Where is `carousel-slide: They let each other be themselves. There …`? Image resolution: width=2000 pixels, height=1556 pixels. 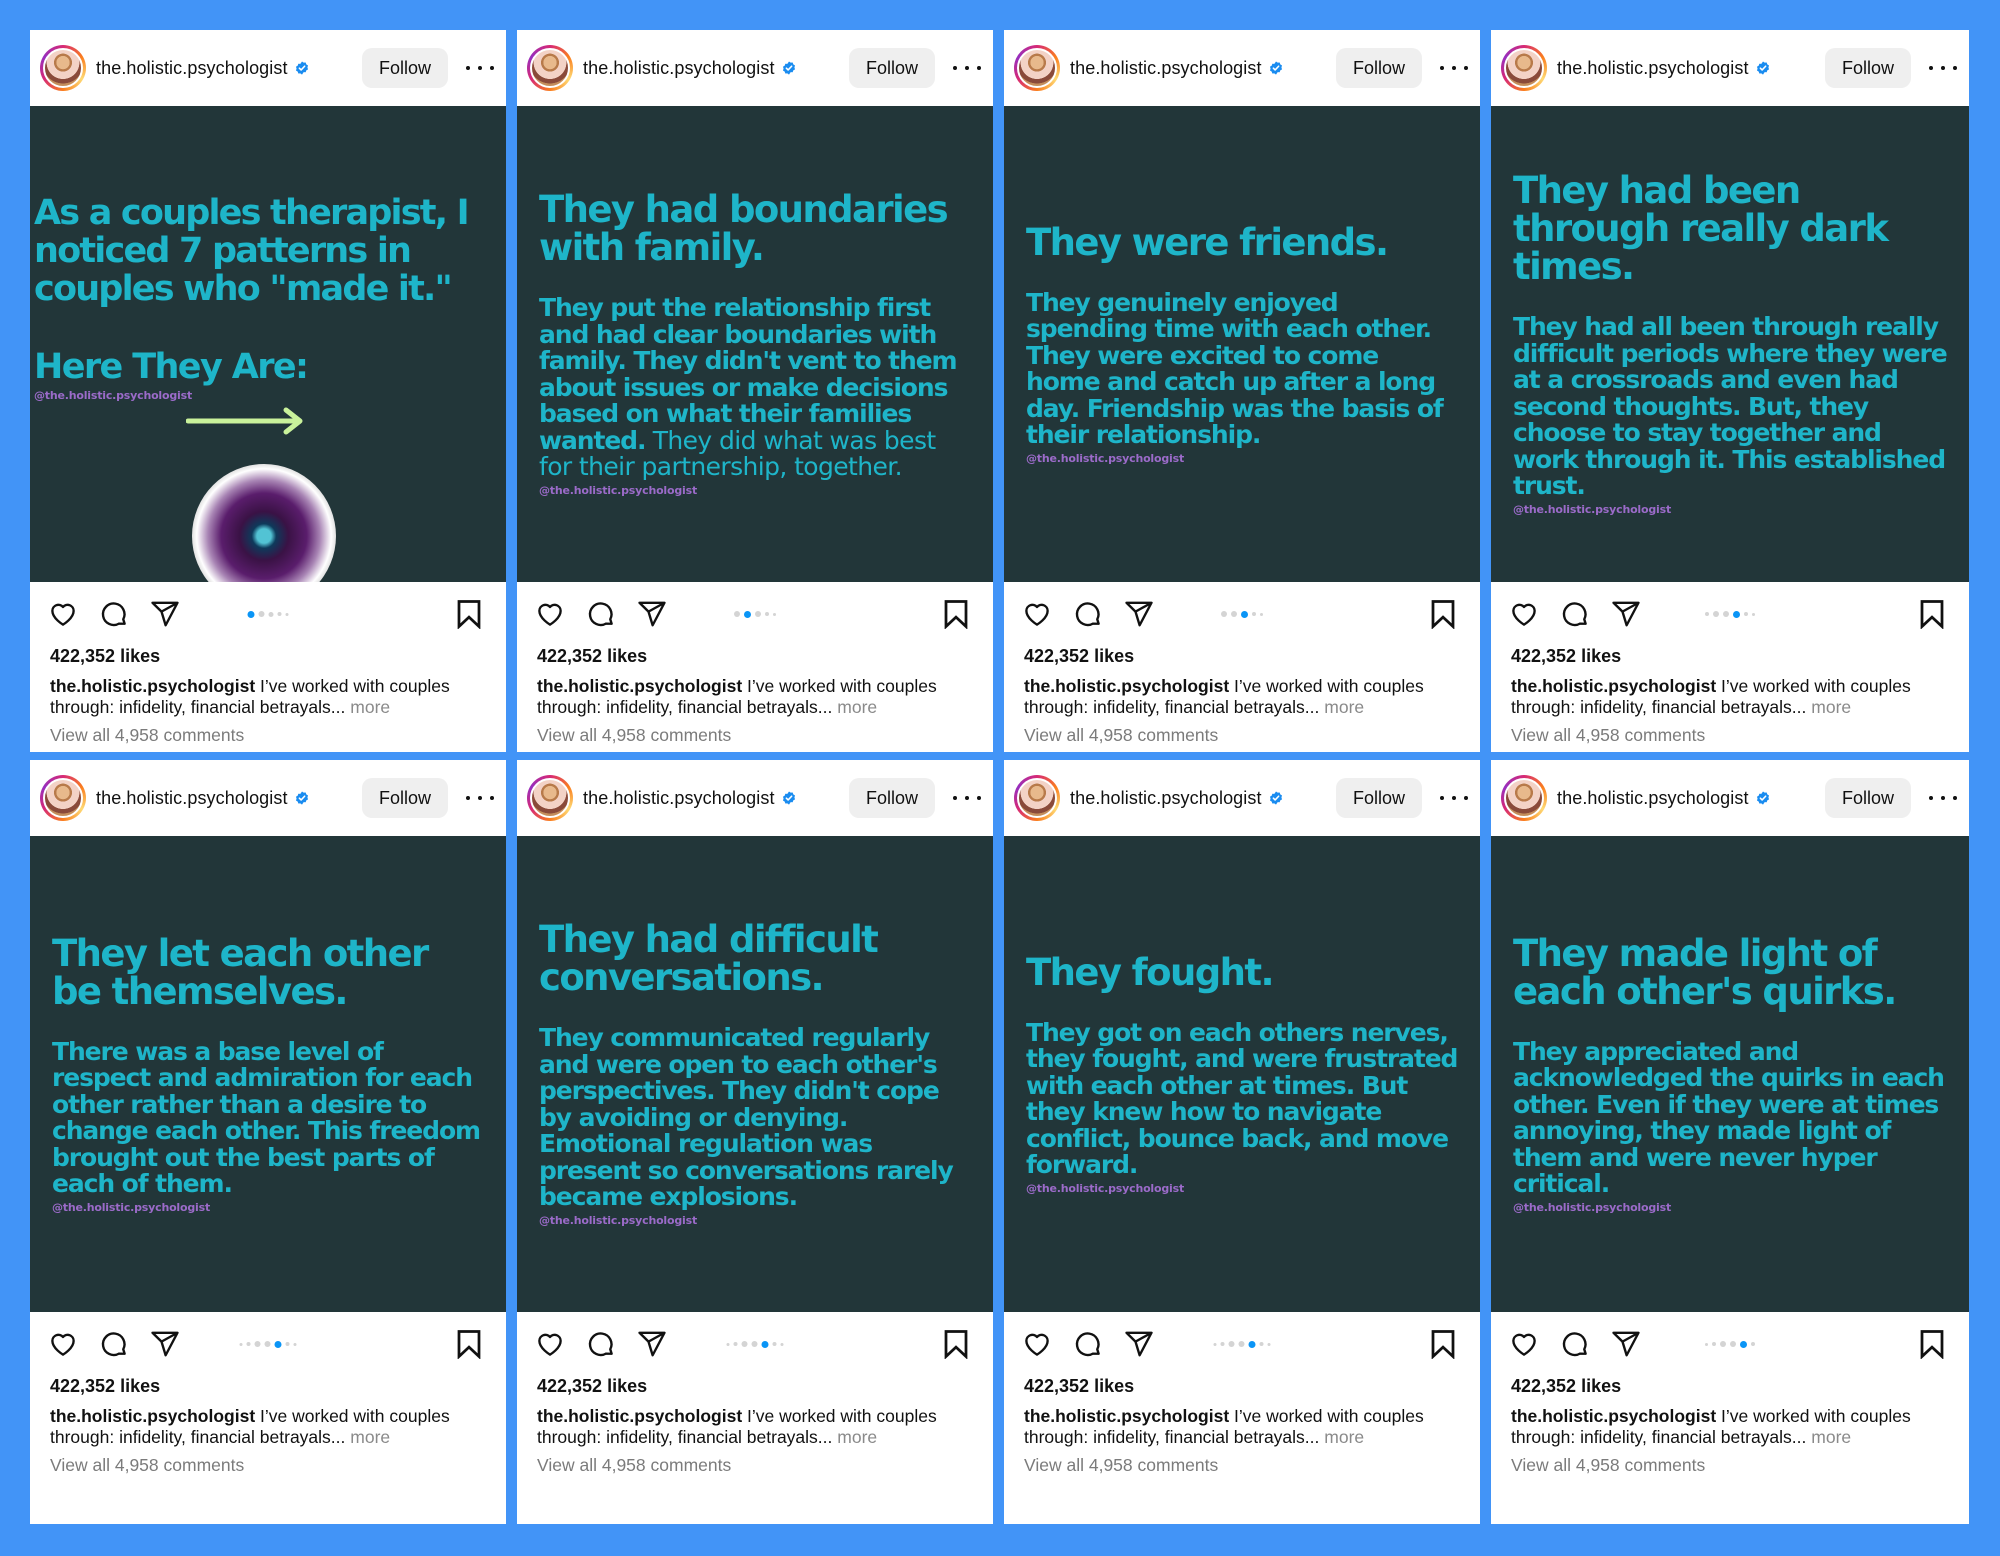
carousel-slide: They let each other be themselves. There … is located at coordinates (268, 1074).